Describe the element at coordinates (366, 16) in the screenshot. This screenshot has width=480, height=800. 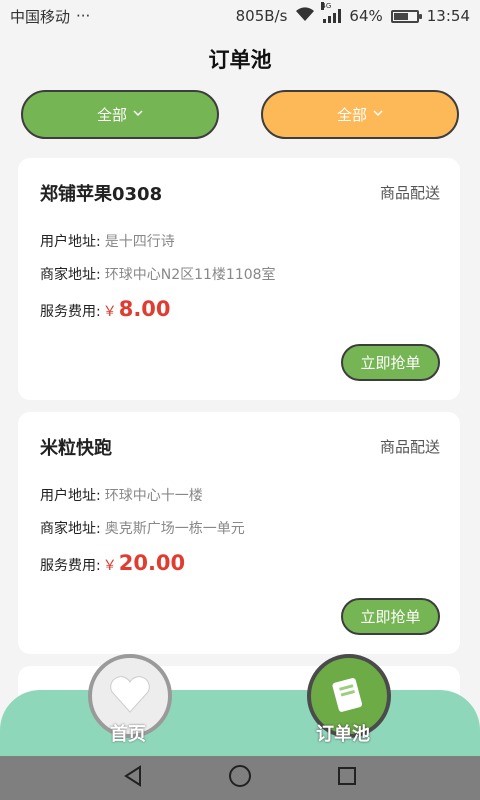
I see `battery-percent: 64%` at that location.